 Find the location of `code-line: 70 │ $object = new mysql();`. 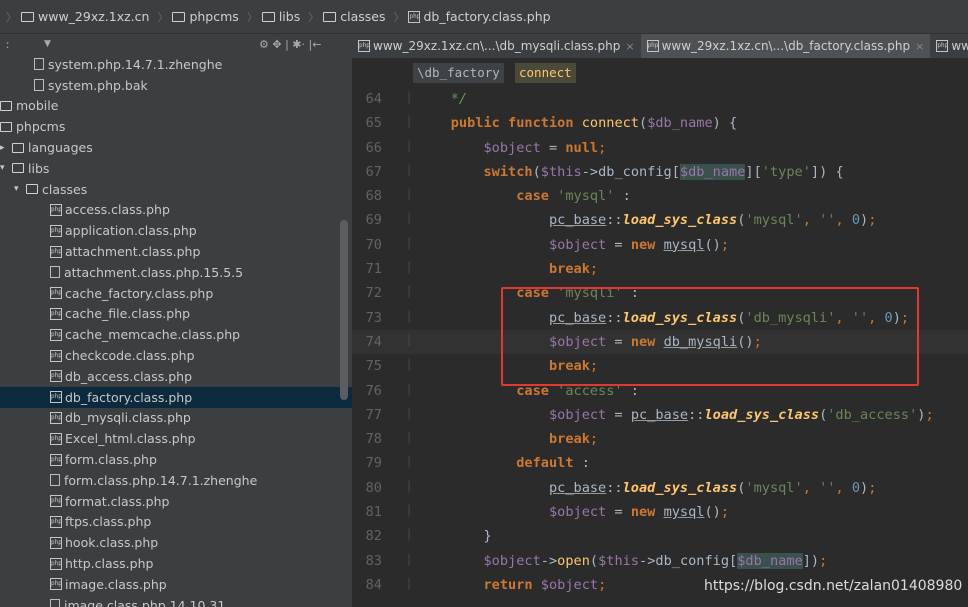

code-line: 70 │ $object = new mysql(); is located at coordinates (660, 245).